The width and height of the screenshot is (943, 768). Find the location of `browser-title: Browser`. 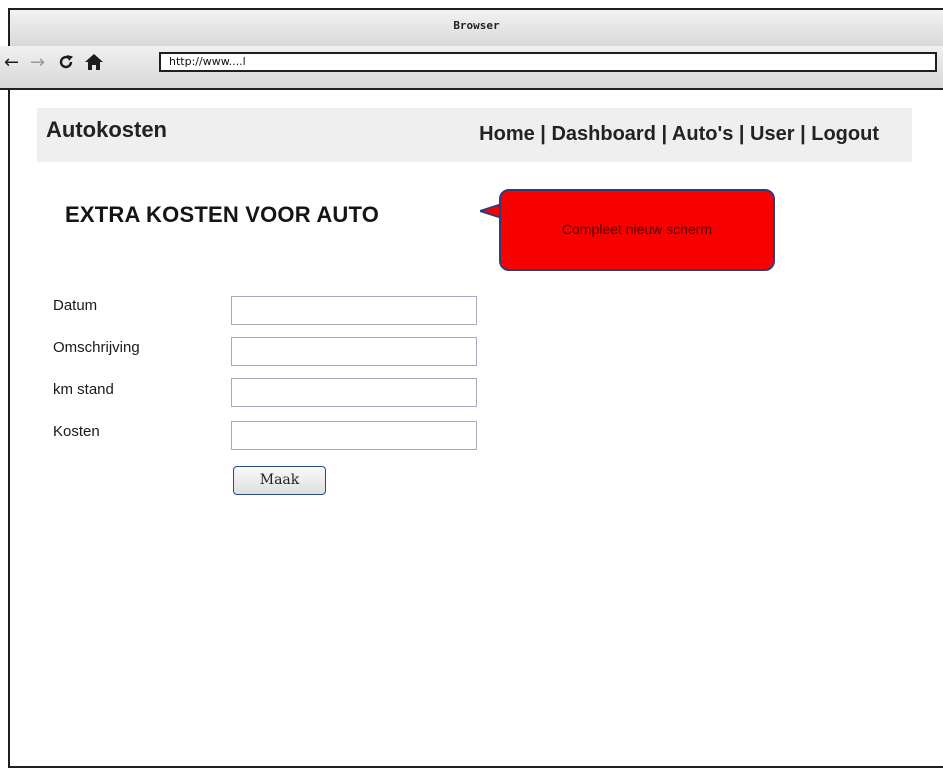

browser-title: Browser is located at coordinates (476, 25).